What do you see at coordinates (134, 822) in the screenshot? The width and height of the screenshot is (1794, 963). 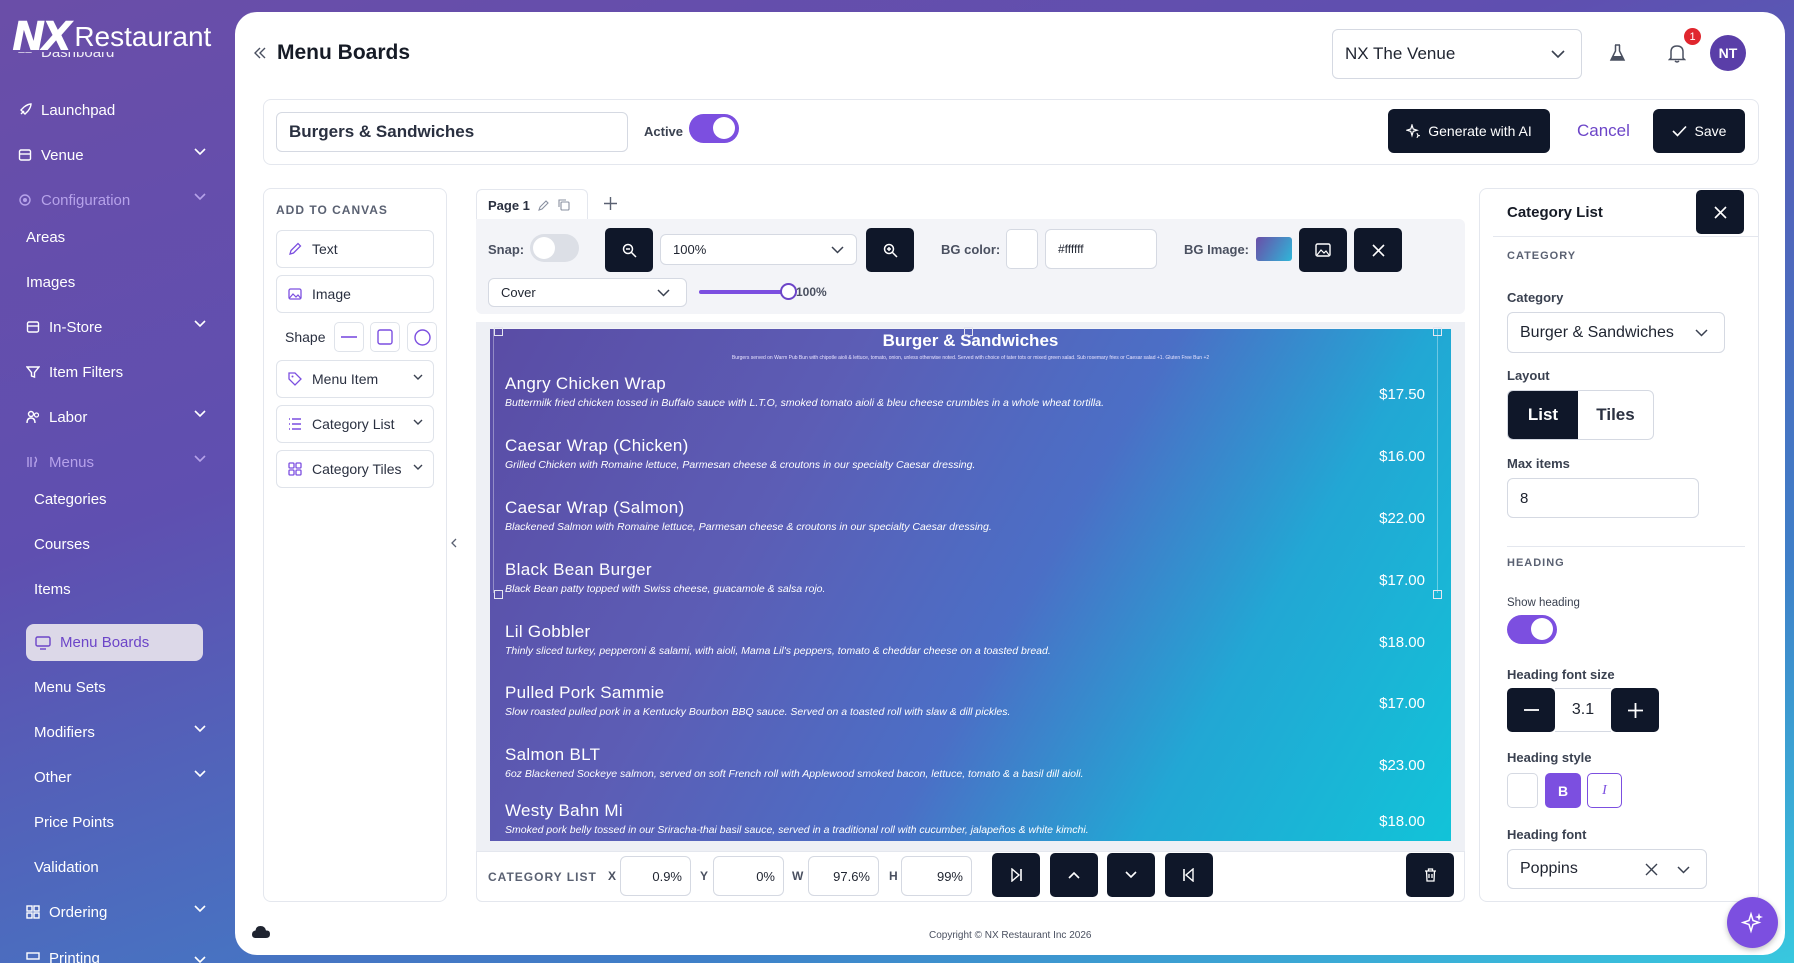 I see `sidebar-item-price-points: Price Points` at bounding box center [134, 822].